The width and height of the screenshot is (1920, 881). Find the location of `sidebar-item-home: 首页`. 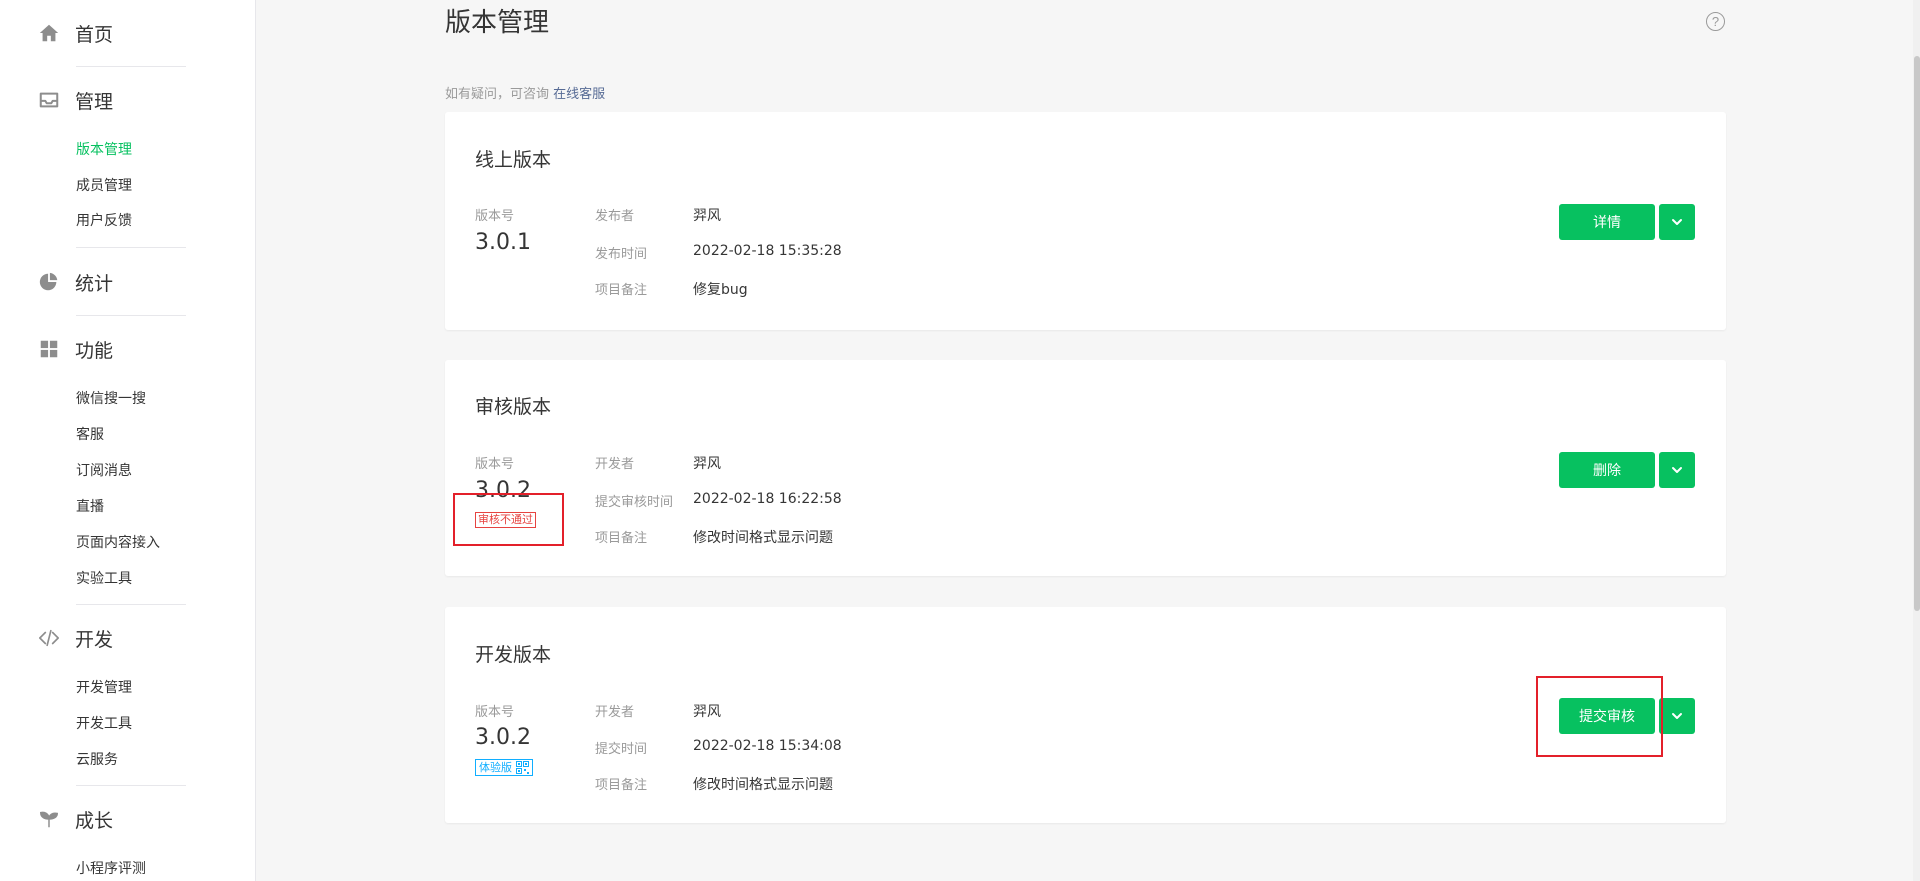

sidebar-item-home: 首页 is located at coordinates (75, 33).